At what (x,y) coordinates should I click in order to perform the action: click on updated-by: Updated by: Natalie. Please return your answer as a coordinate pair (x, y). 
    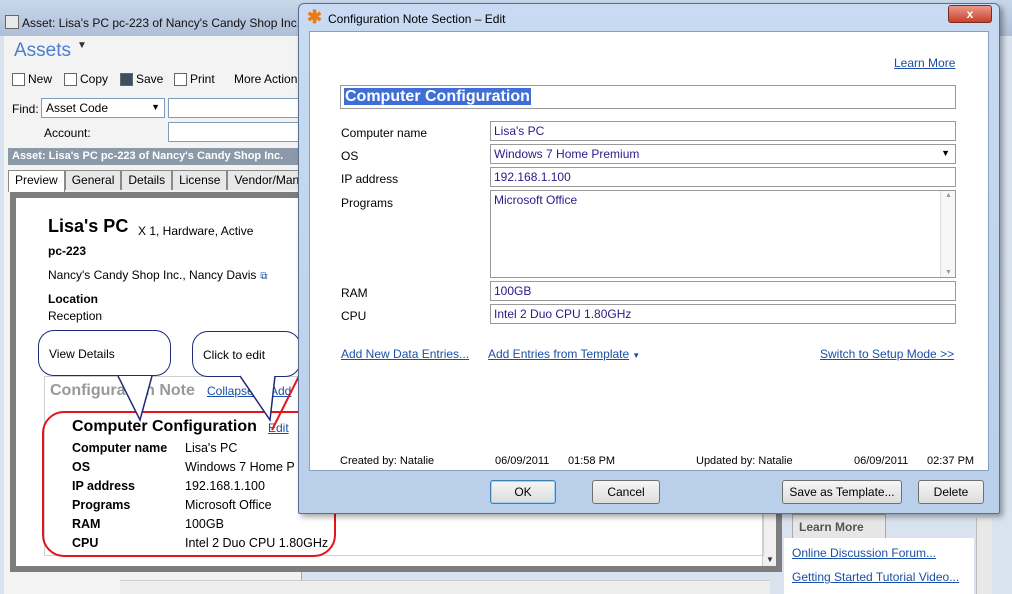
    Looking at the image, I should click on (744, 461).